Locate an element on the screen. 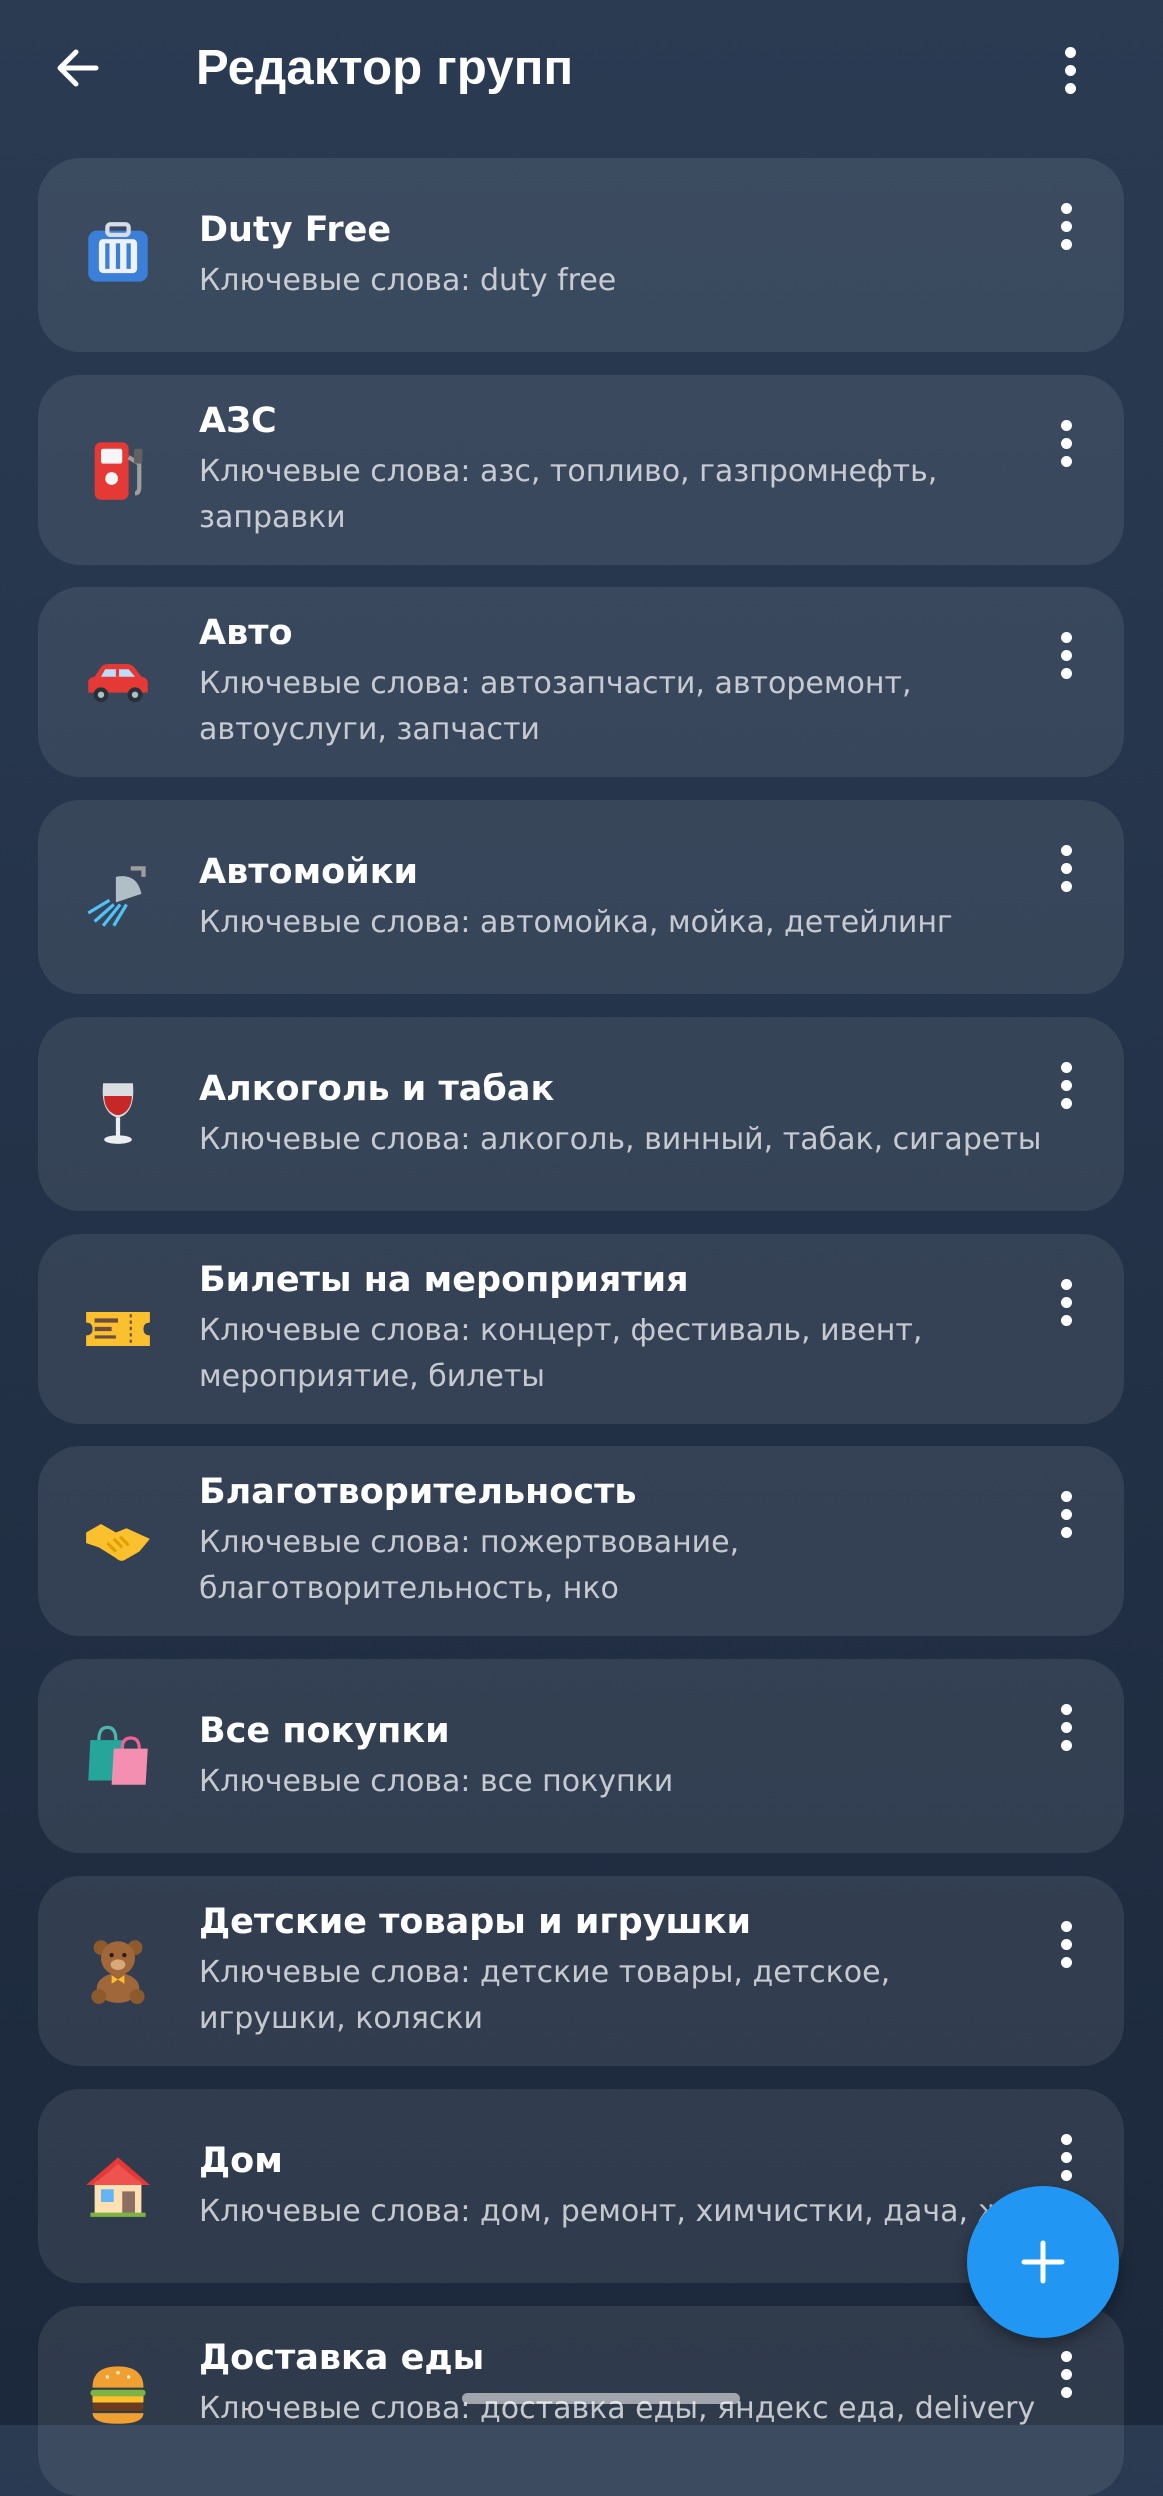 This screenshot has height=2496, width=1163. group-name: Доставка еды is located at coordinates (342, 2358).